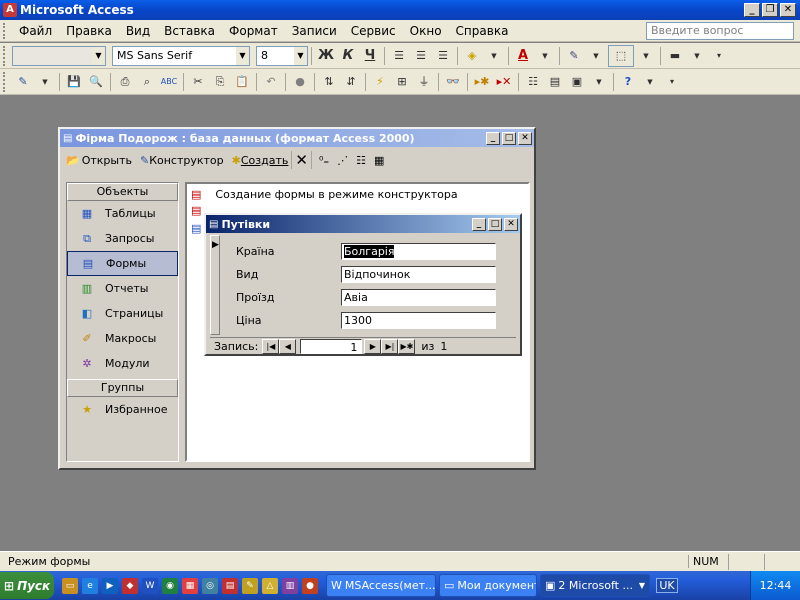 The image size is (800, 600). What do you see at coordinates (443, 56) in the screenshot?
I see `align-right-icon: ☰` at bounding box center [443, 56].